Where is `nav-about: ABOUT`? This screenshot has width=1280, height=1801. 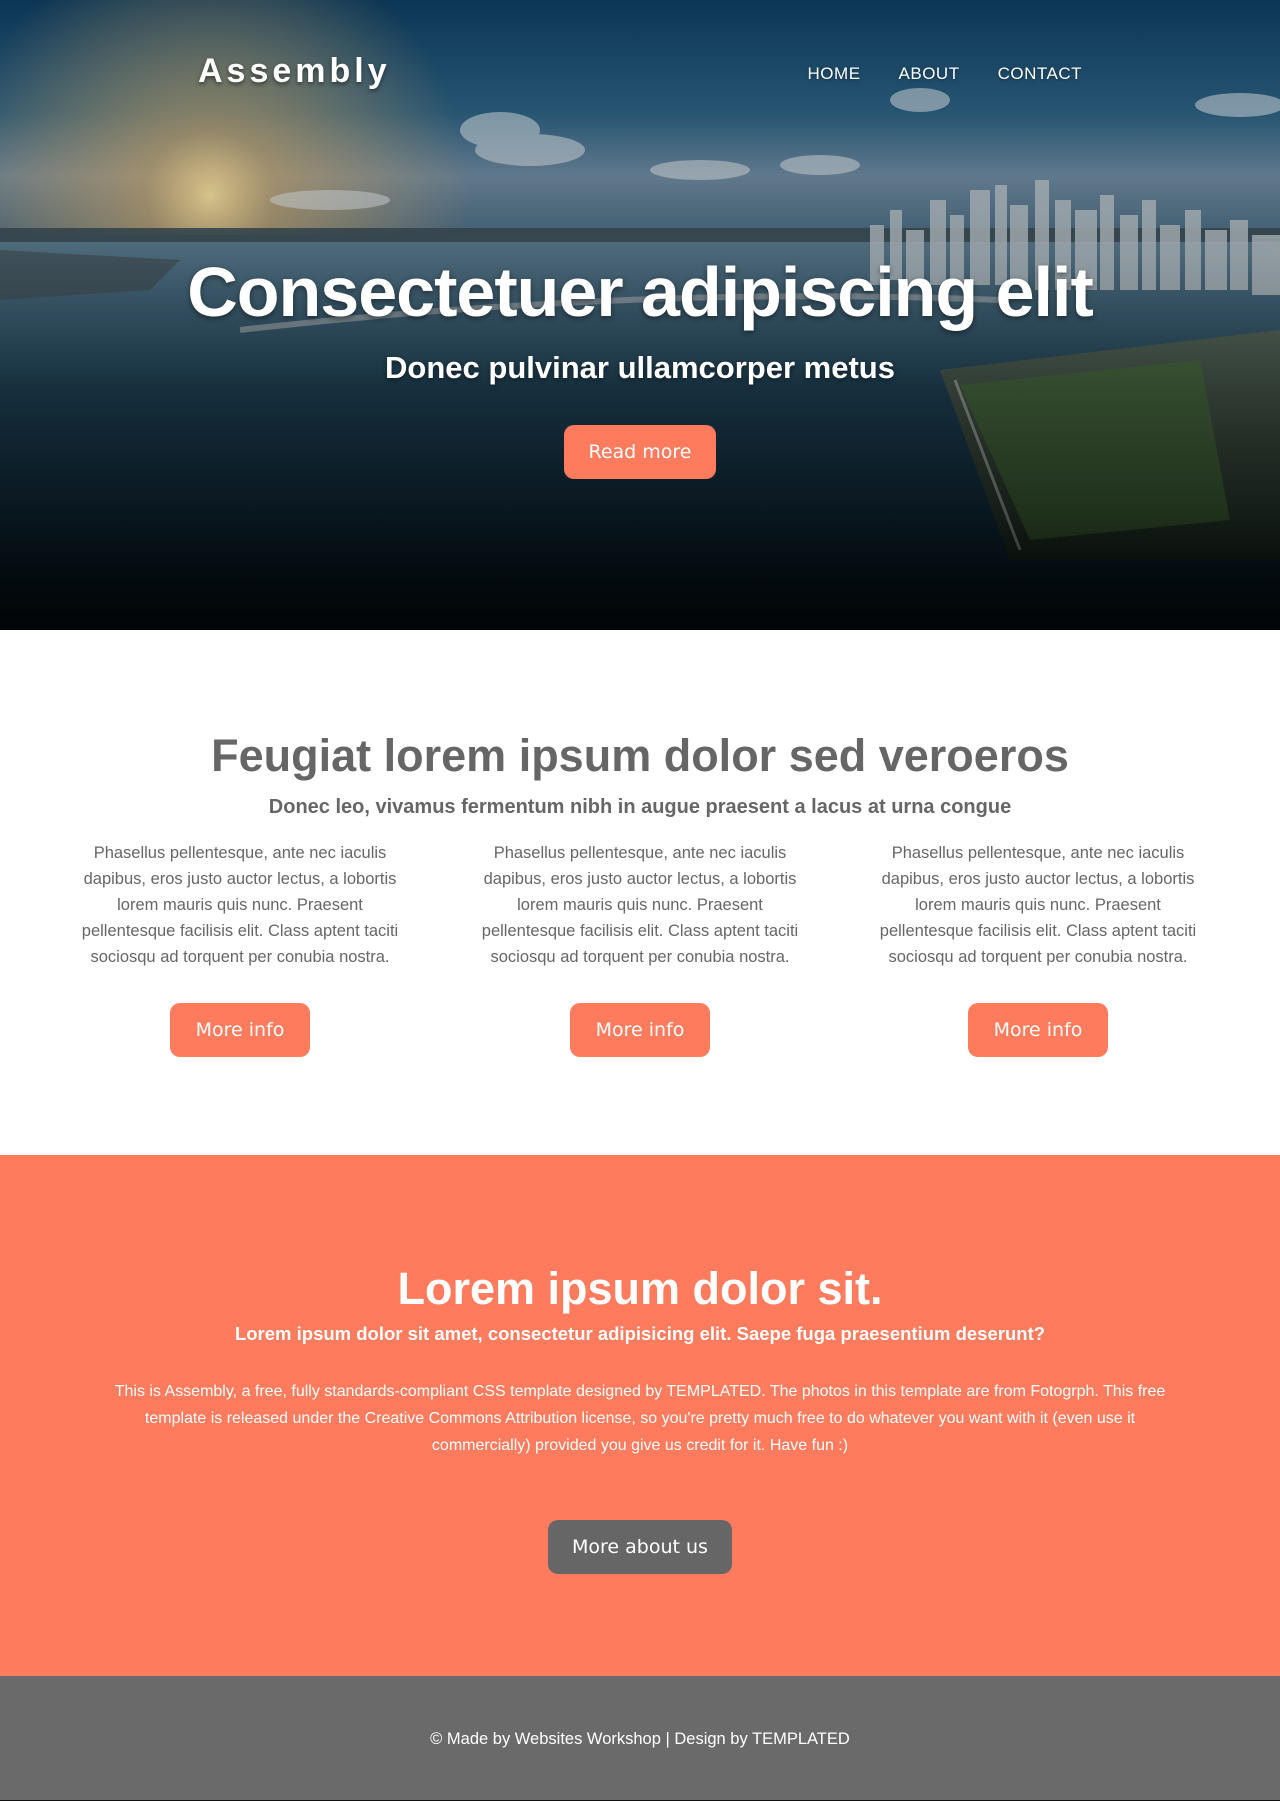
nav-about: ABOUT is located at coordinates (929, 74).